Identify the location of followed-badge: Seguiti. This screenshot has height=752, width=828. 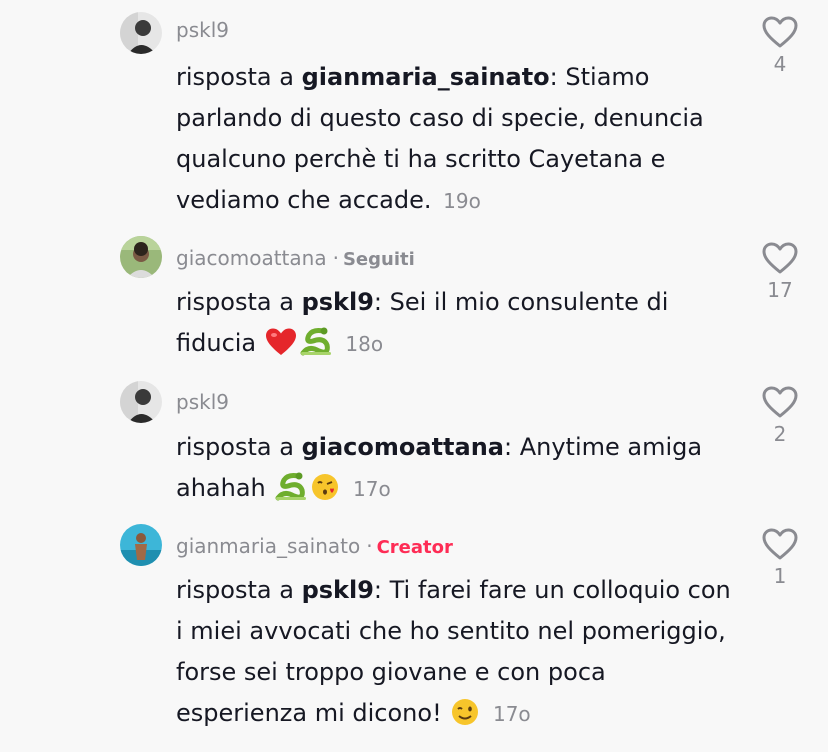
(378, 259).